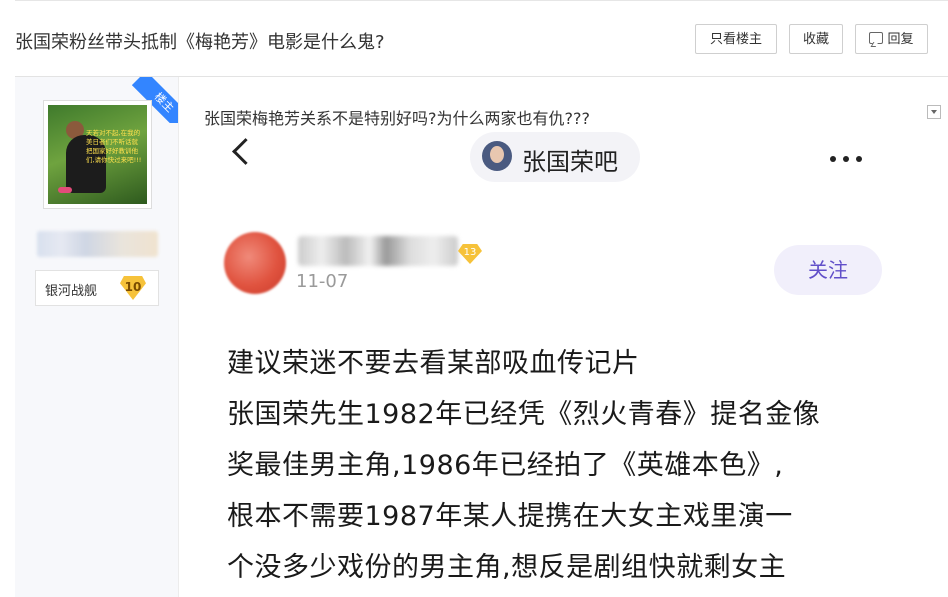 The width and height of the screenshot is (948, 597). What do you see at coordinates (570, 162) in the screenshot?
I see `bar-name: 张国荣吧` at bounding box center [570, 162].